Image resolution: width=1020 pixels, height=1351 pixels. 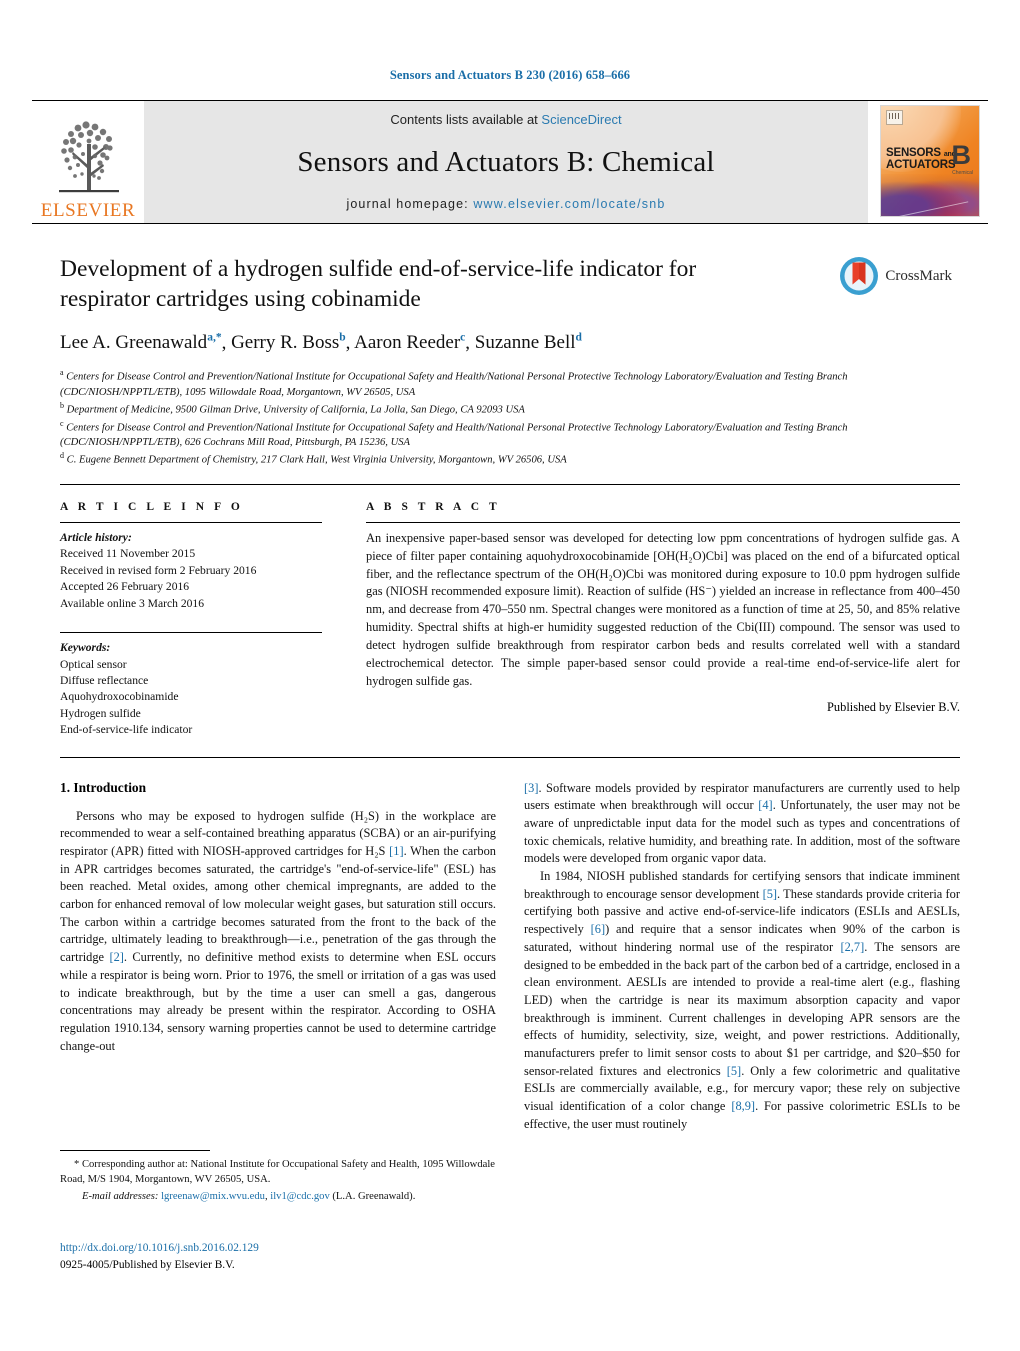 I want to click on meta-spacer, so click(x=199, y=617).